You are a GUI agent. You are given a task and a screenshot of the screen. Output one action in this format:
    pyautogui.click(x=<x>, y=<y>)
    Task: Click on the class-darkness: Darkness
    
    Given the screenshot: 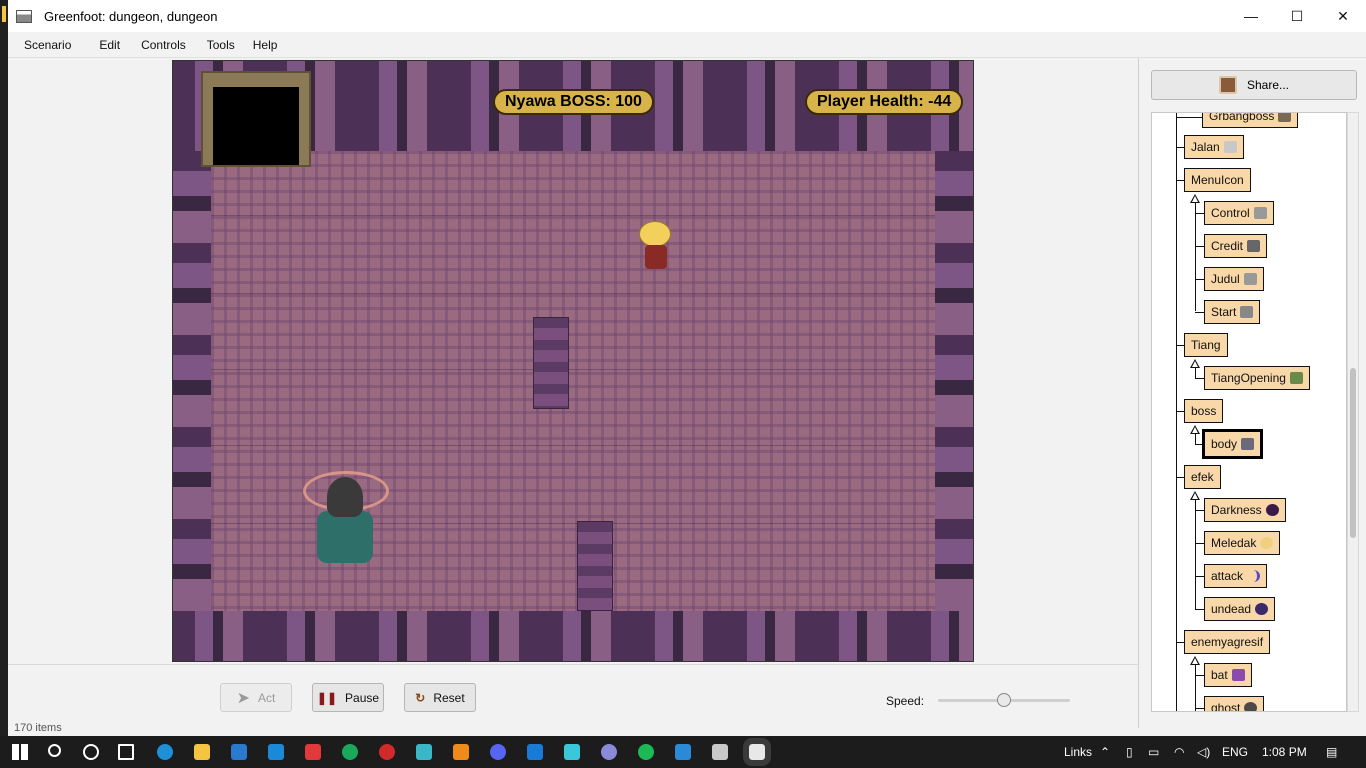 What is the action you would take?
    pyautogui.click(x=1245, y=510)
    